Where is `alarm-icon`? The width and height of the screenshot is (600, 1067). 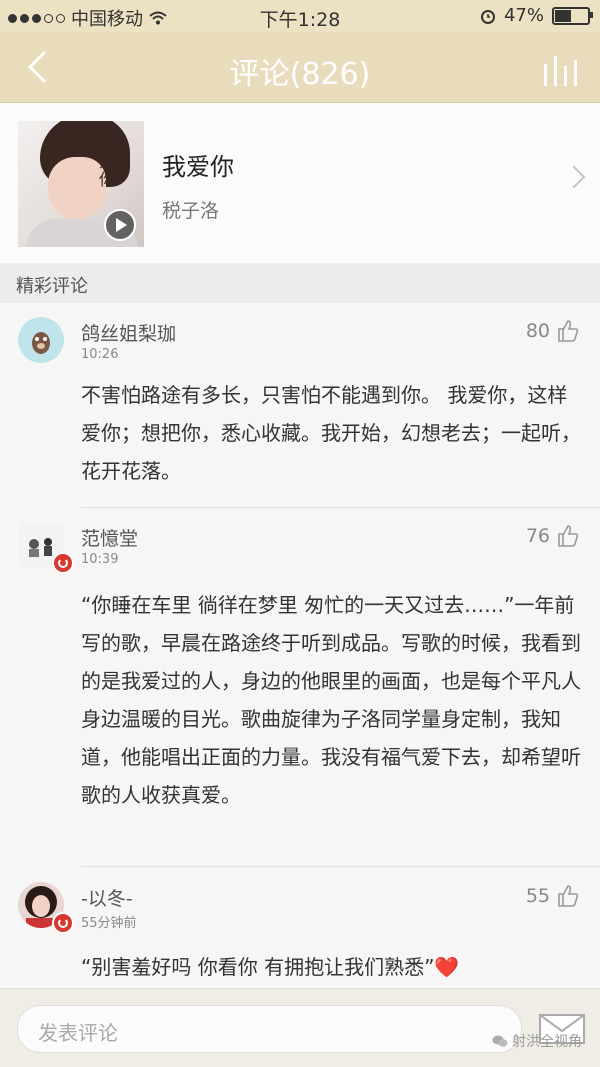
alarm-icon is located at coordinates (487, 16).